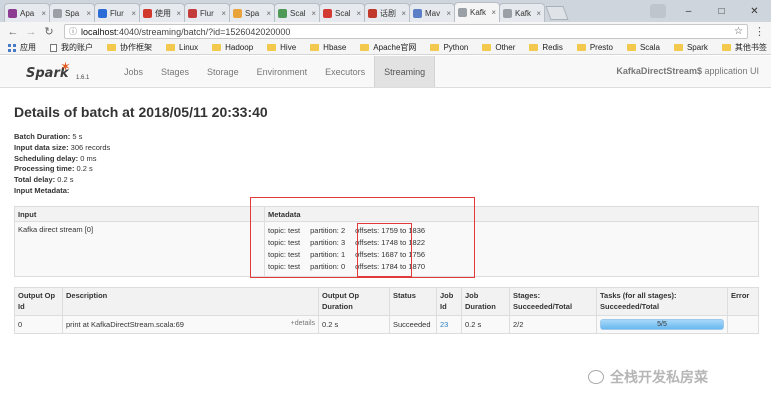  I want to click on job-id-link: 23, so click(444, 324).